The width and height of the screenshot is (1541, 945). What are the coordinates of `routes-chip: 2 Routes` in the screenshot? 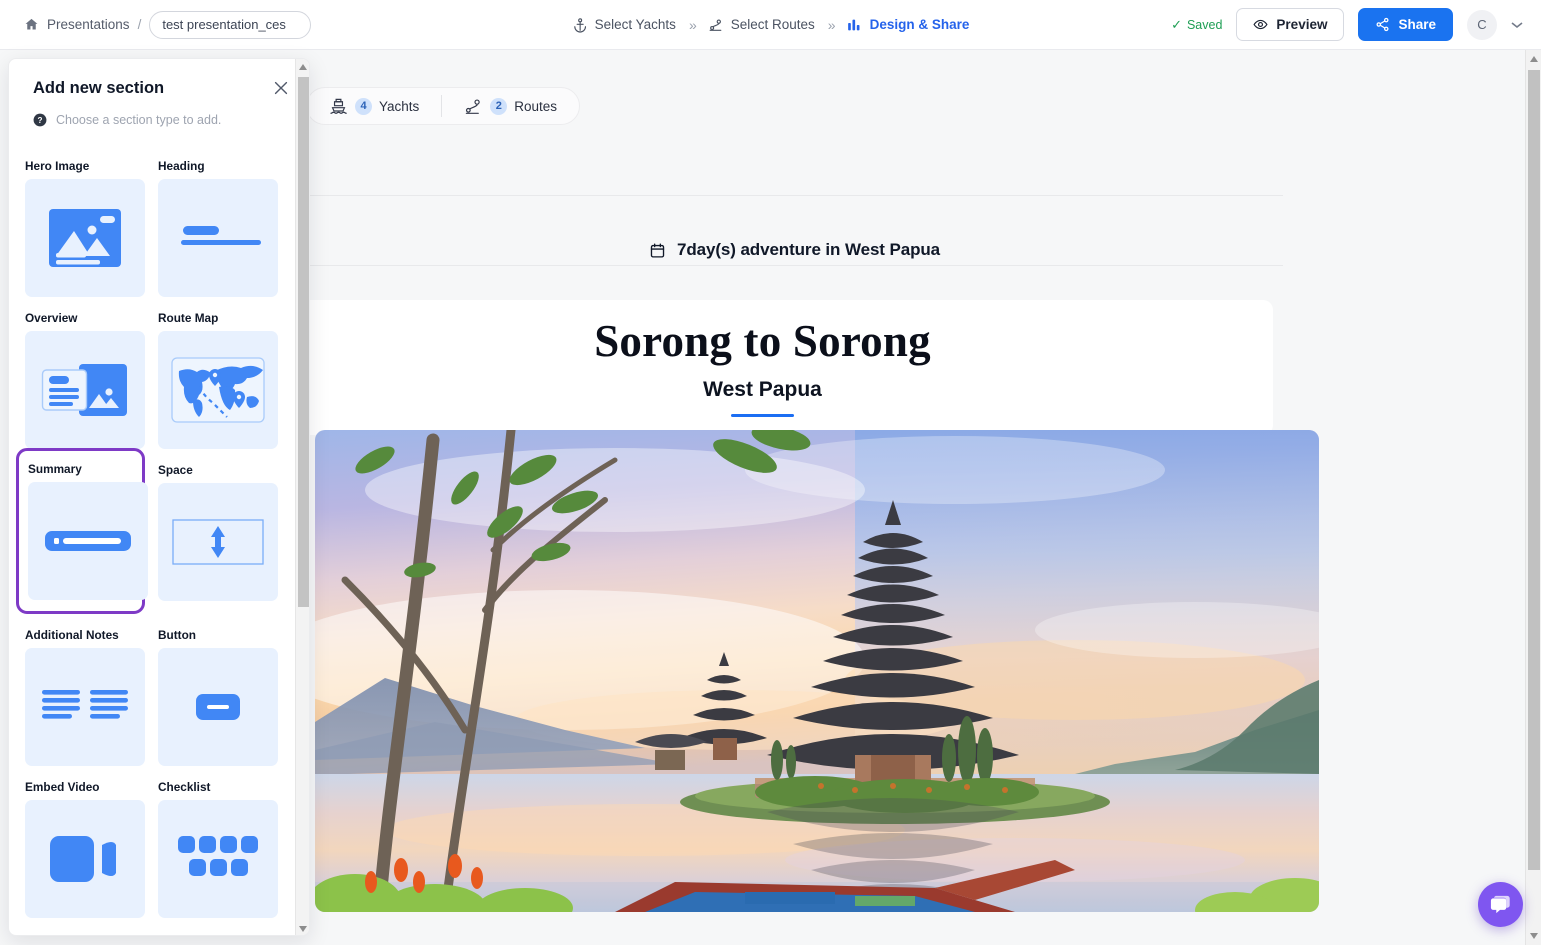 It's located at (510, 106).